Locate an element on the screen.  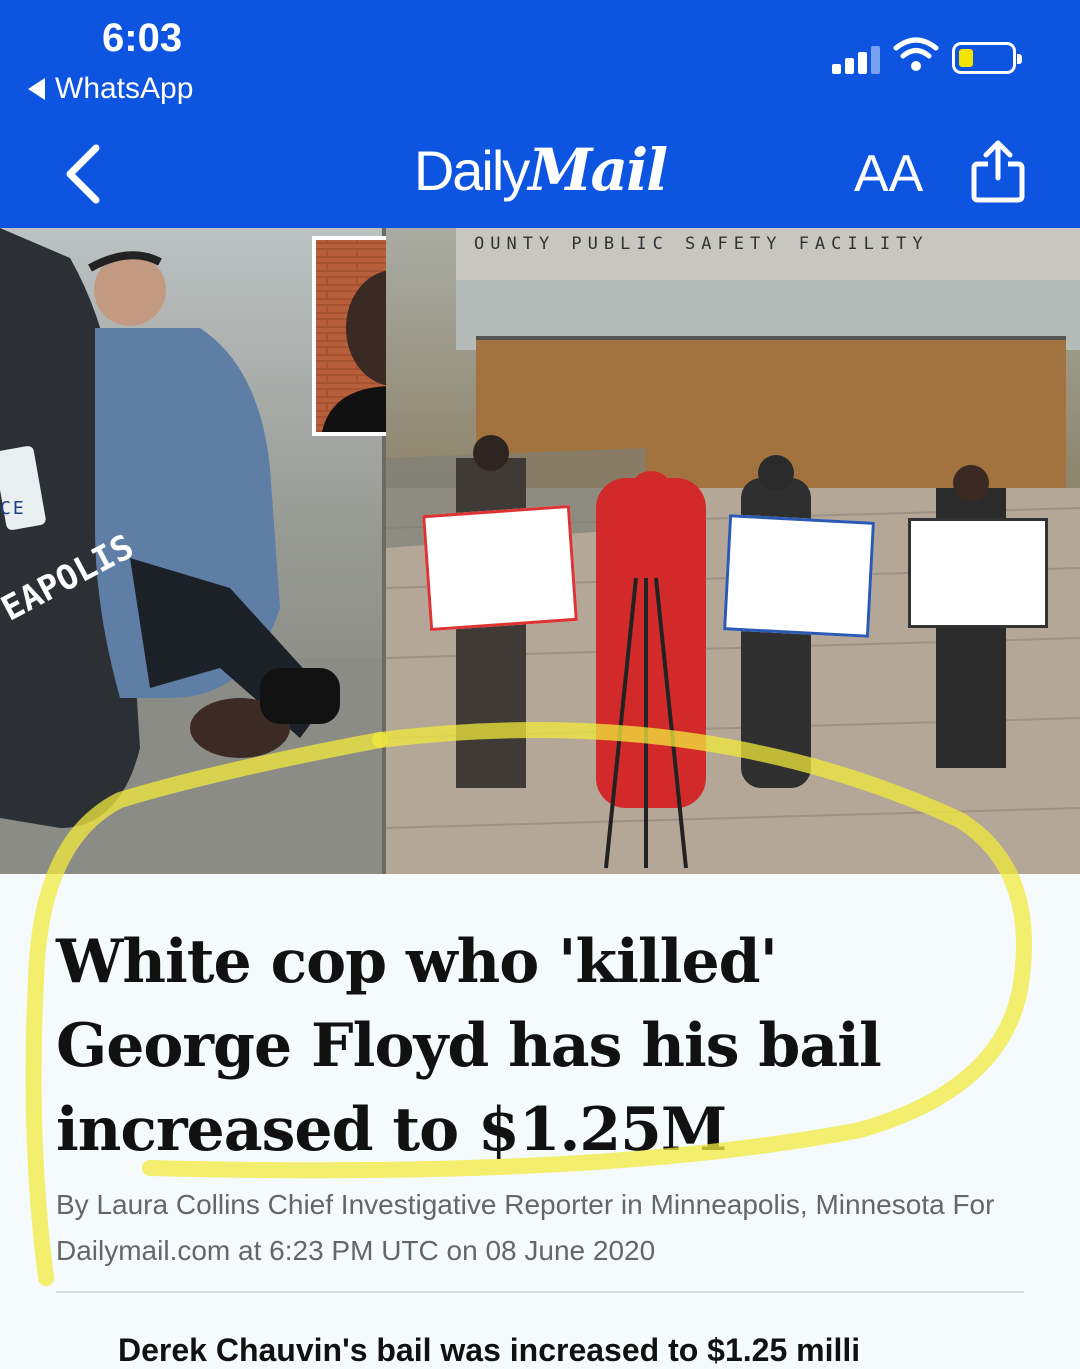
wifi-icon is located at coordinates (916, 54).